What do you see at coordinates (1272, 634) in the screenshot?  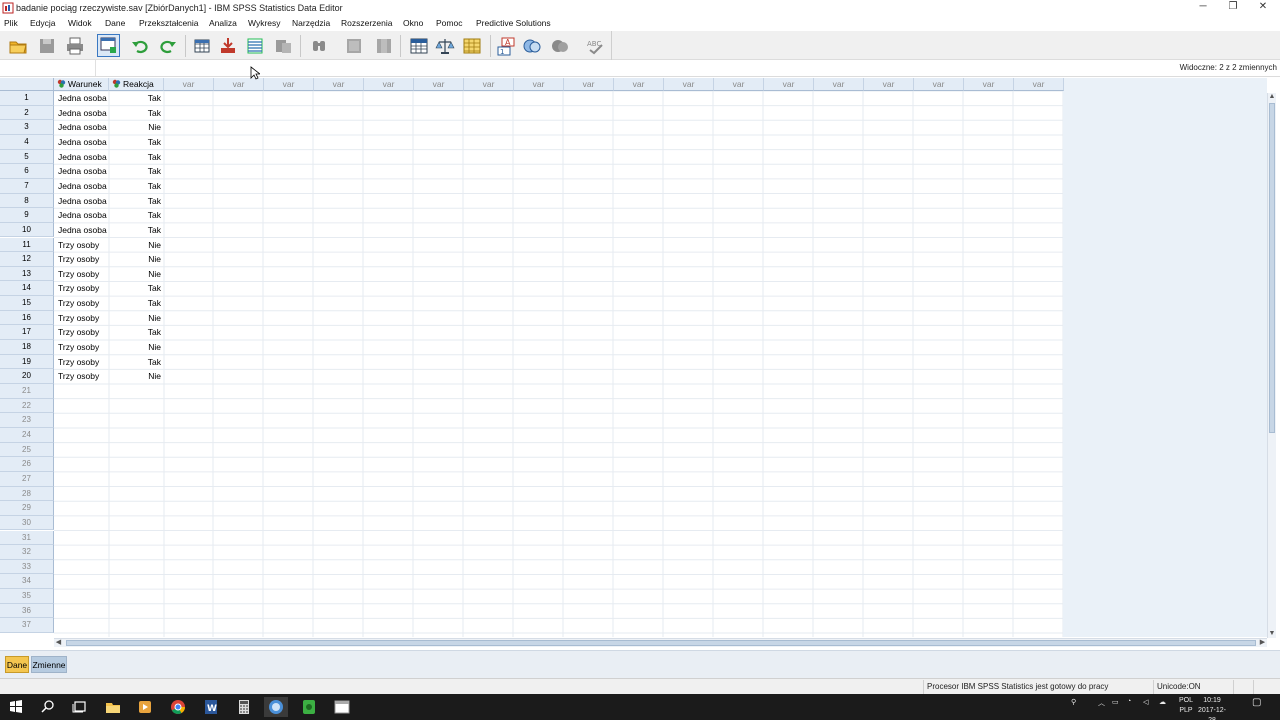 I see `scroll-down-arrow-icon: ▼` at bounding box center [1272, 634].